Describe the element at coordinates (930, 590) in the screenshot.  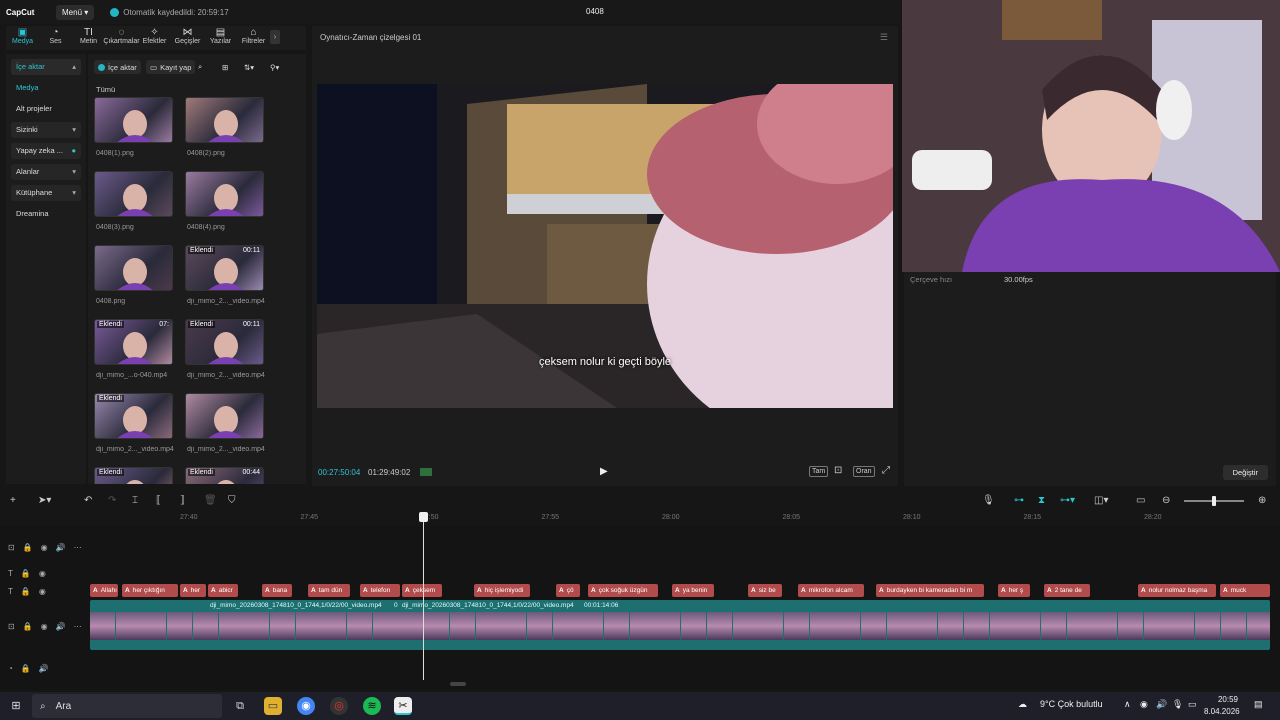
I see `text-clip: Aburdayken bi kameradan bi m` at that location.